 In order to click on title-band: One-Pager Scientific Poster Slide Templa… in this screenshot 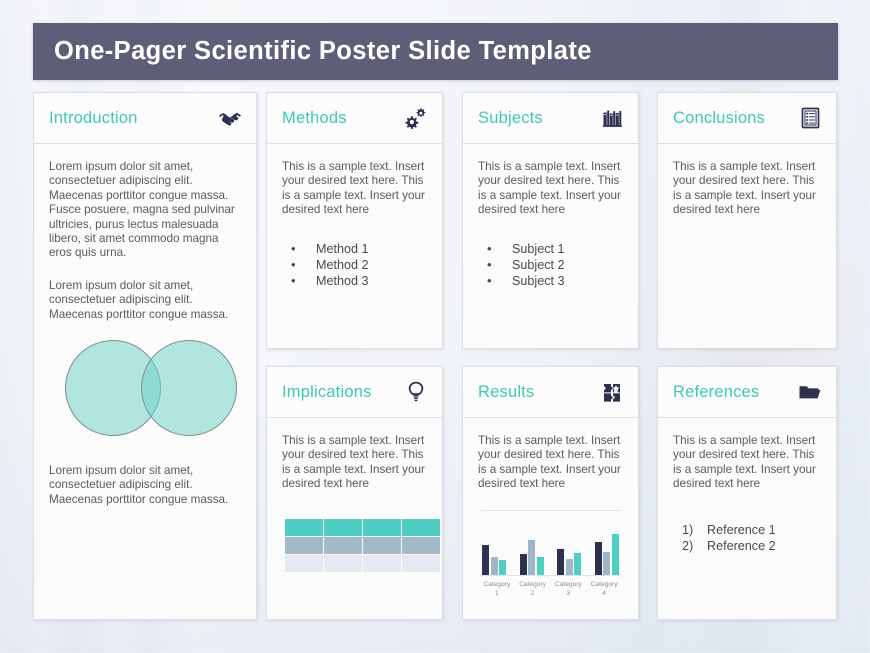, I will do `click(435, 51)`.